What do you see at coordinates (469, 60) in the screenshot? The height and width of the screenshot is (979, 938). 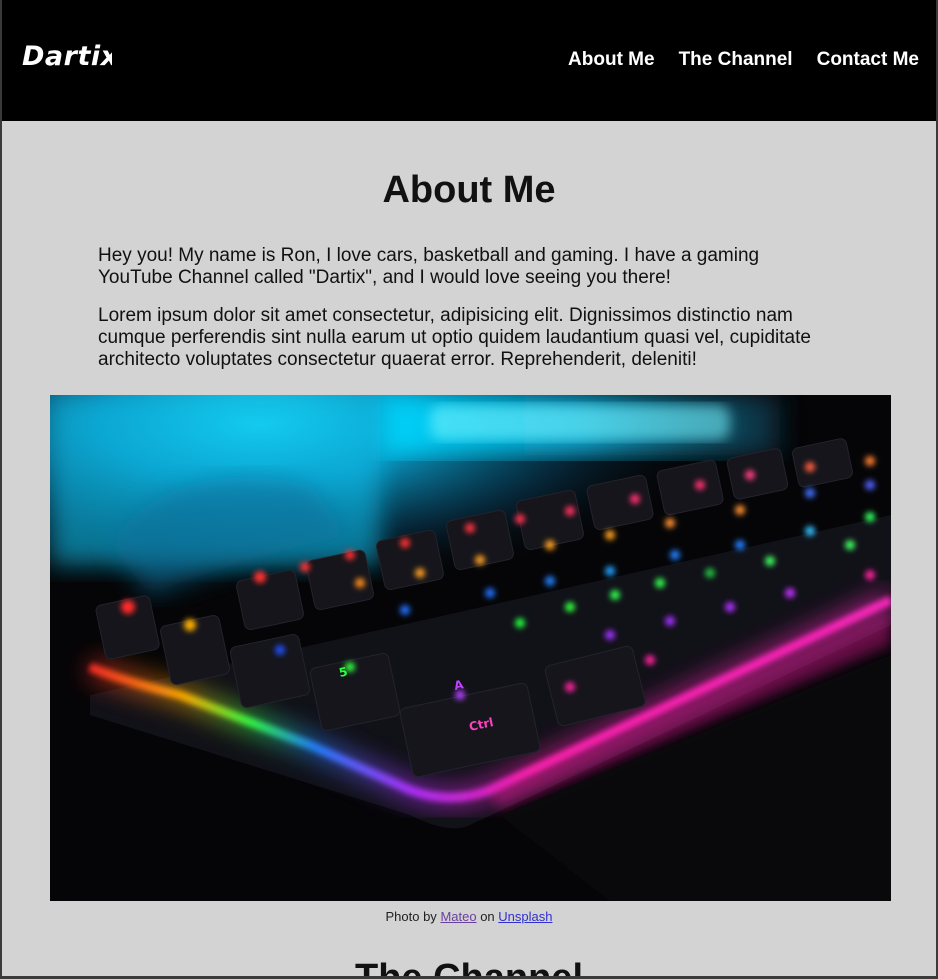 I see `site-header: Dartix About Me The Channel Contact Me` at bounding box center [469, 60].